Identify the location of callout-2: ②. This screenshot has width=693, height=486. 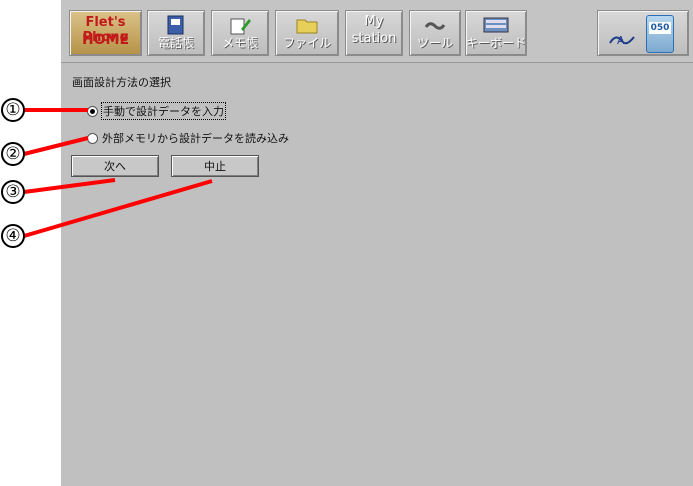
(13, 154).